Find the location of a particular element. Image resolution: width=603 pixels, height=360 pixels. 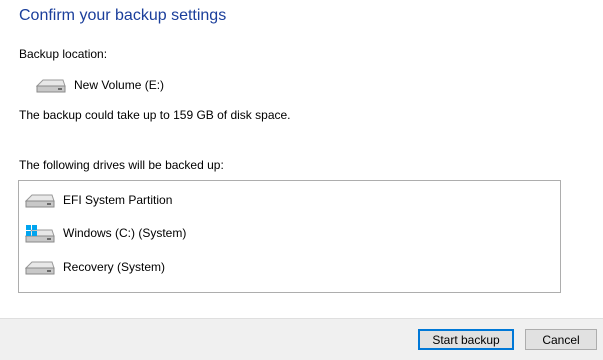

drive-name: EFI System Partition is located at coordinates (118, 200).